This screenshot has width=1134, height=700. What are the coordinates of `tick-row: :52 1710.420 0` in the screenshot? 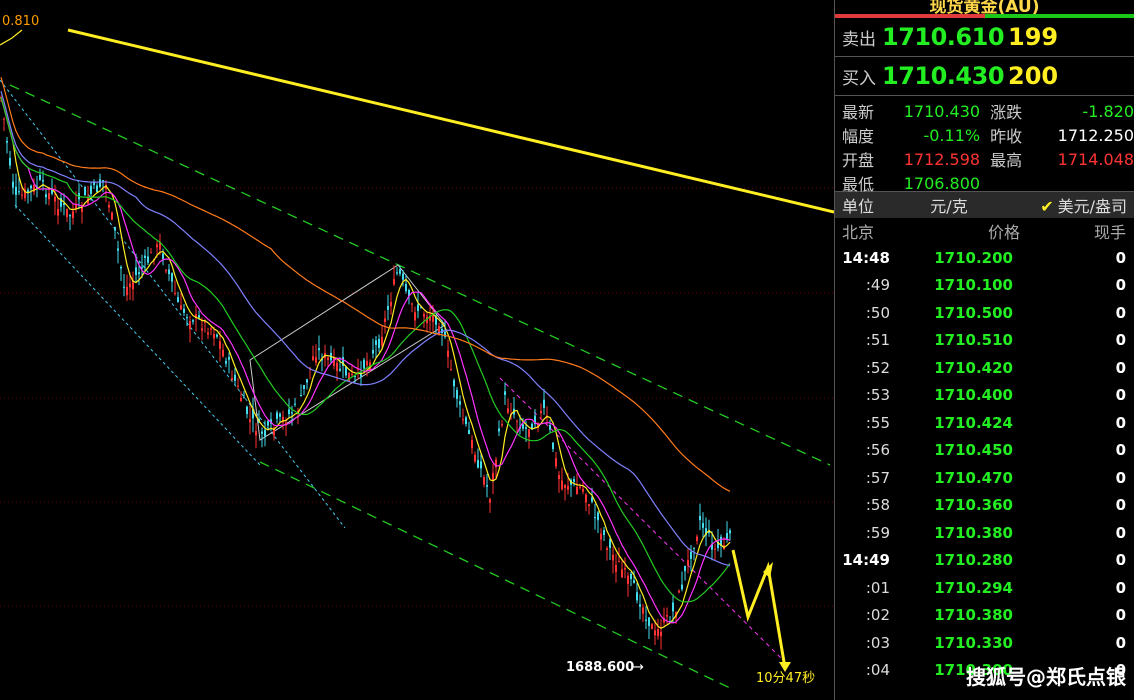 It's located at (984, 368).